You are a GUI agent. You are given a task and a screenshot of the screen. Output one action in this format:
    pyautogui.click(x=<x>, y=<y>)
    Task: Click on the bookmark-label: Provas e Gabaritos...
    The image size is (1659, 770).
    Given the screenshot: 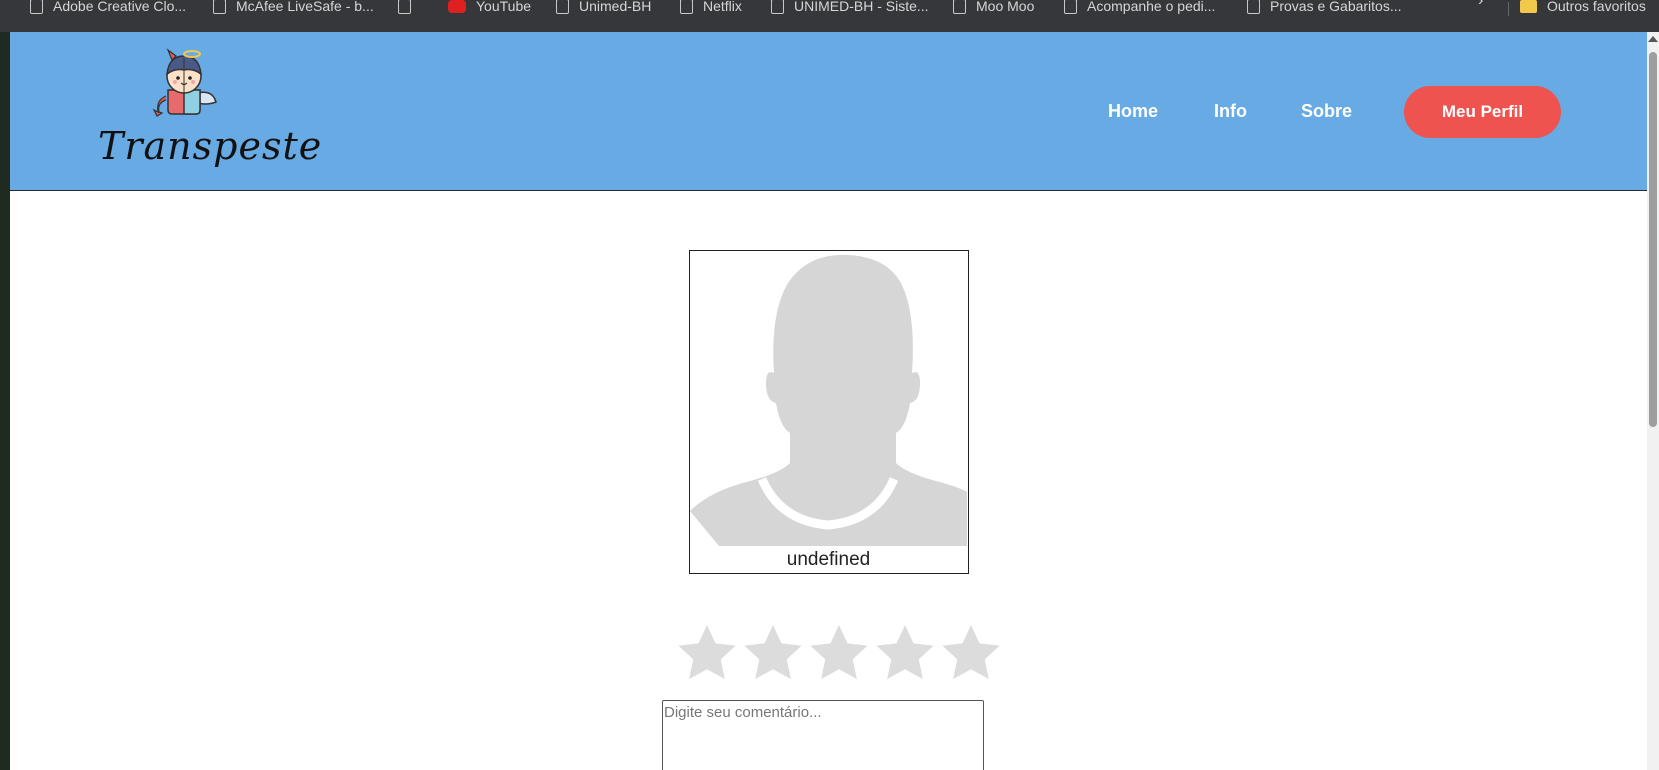 What is the action you would take?
    pyautogui.click(x=1336, y=7)
    